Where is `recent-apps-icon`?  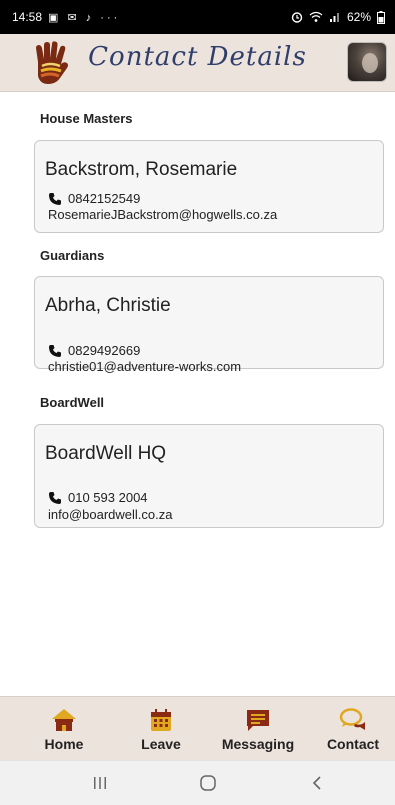 recent-apps-icon is located at coordinates (100, 783).